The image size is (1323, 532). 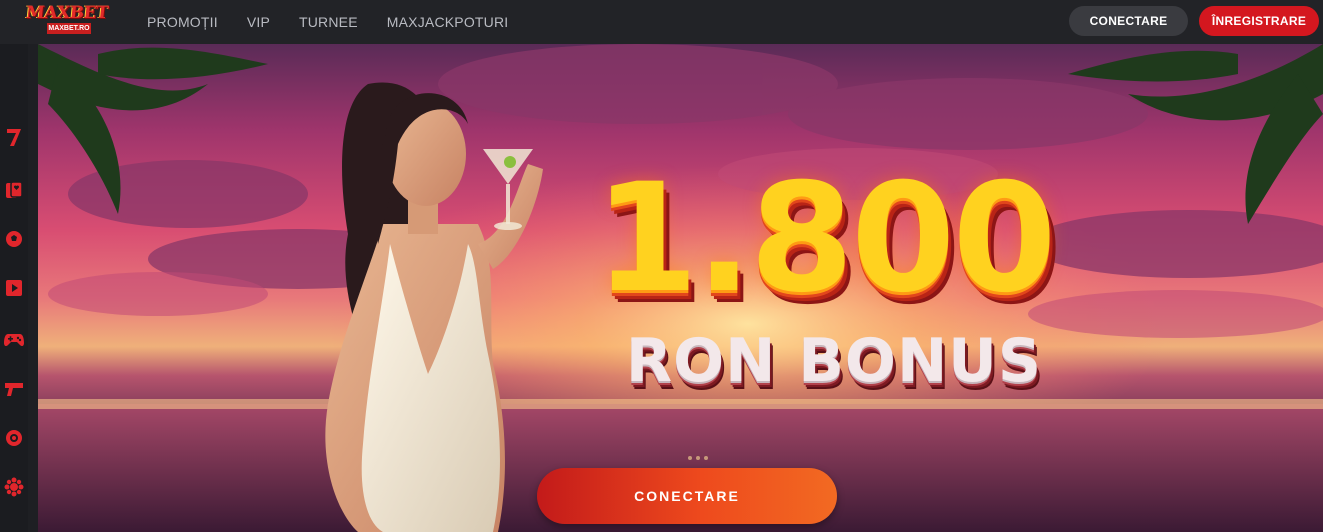 What do you see at coordinates (69, 28) in the screenshot?
I see `logo-subtext: MAXBET.RO` at bounding box center [69, 28].